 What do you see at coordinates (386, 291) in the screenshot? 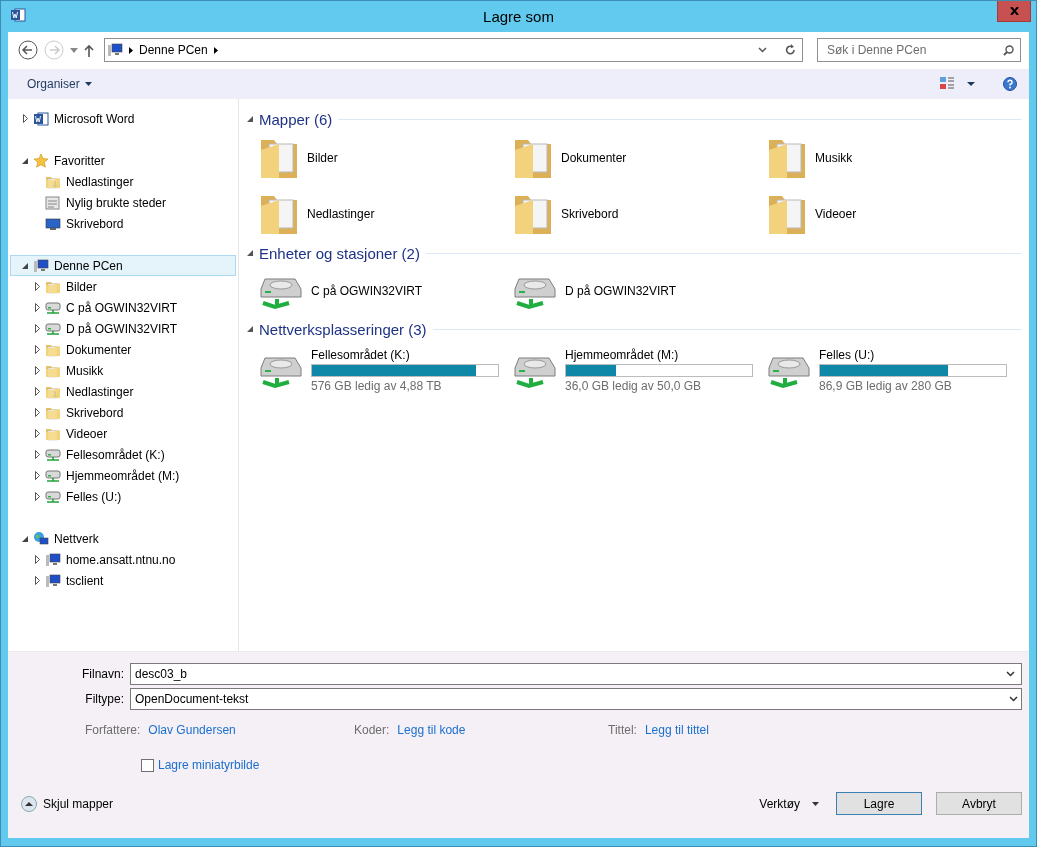
I see `drive-item: C på OGWIN32VIRT` at bounding box center [386, 291].